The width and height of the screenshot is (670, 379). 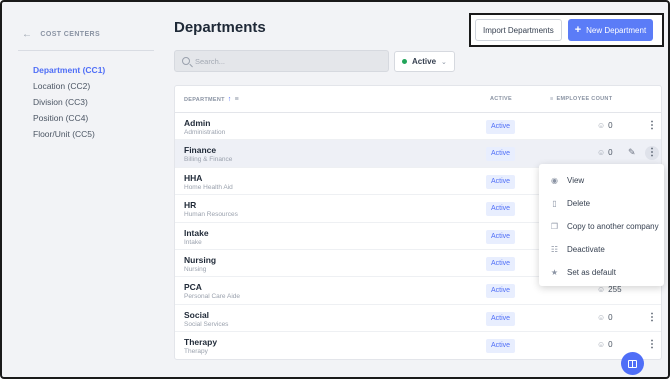 I want to click on table-header: DEPARTMENT ↑ ≡ ACTIVE ≡ EMPLOYEE COUNT, so click(x=418, y=99).